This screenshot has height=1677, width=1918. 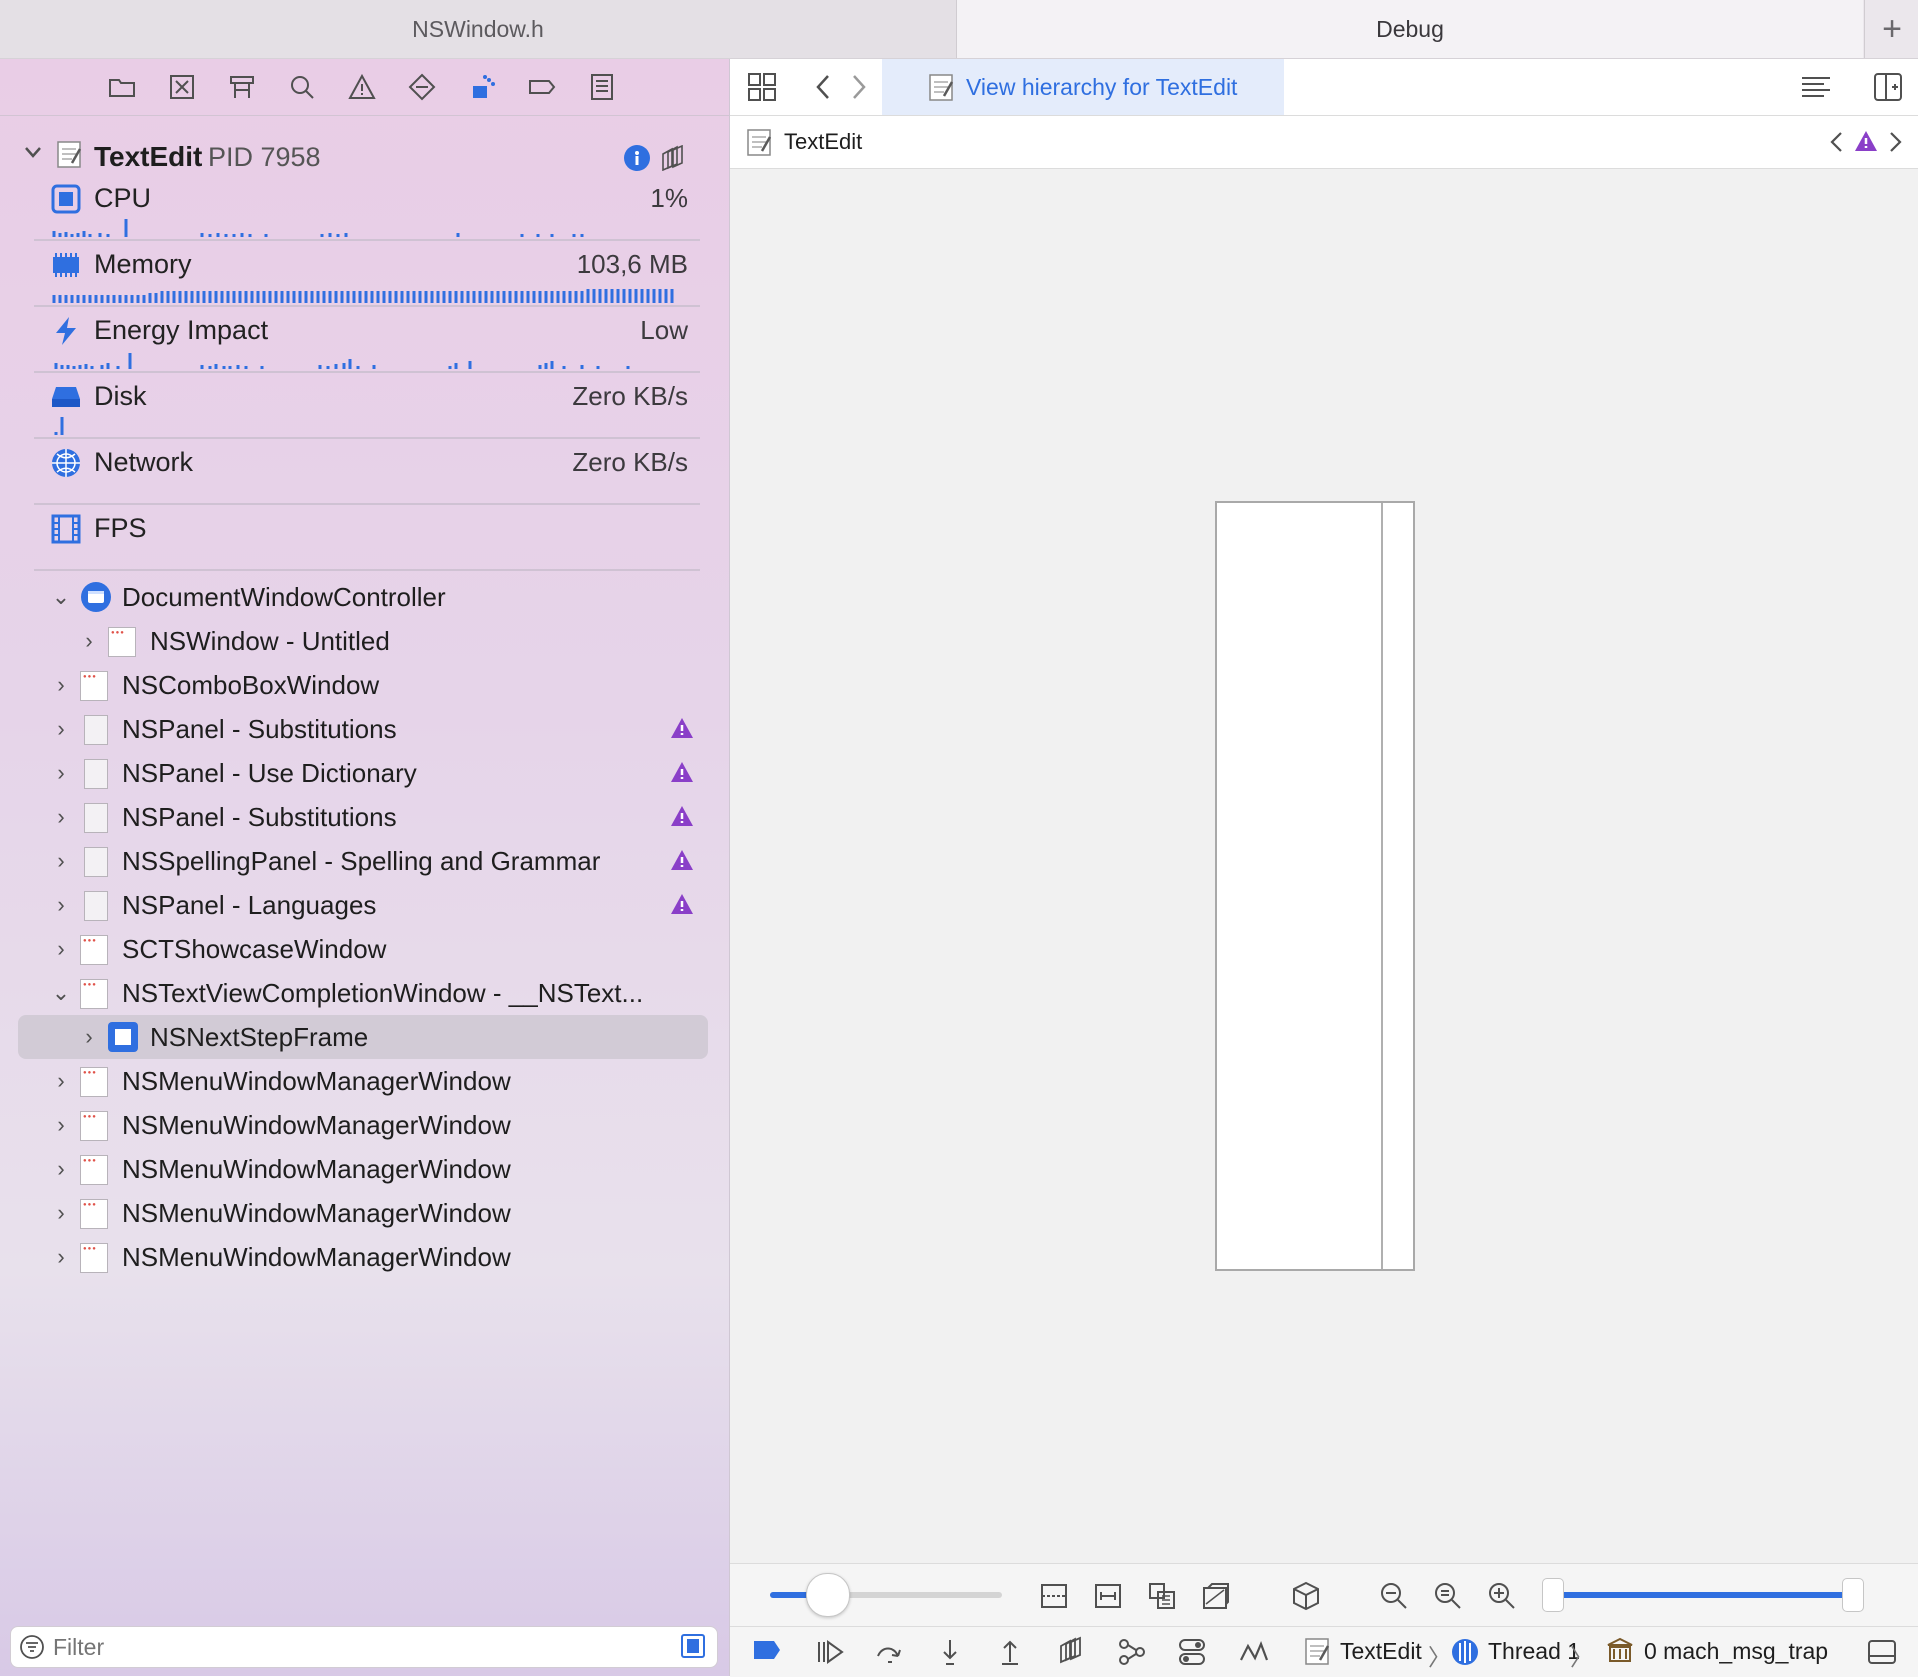 What do you see at coordinates (1254, 1652) in the screenshot?
I see `simulate-location-icon` at bounding box center [1254, 1652].